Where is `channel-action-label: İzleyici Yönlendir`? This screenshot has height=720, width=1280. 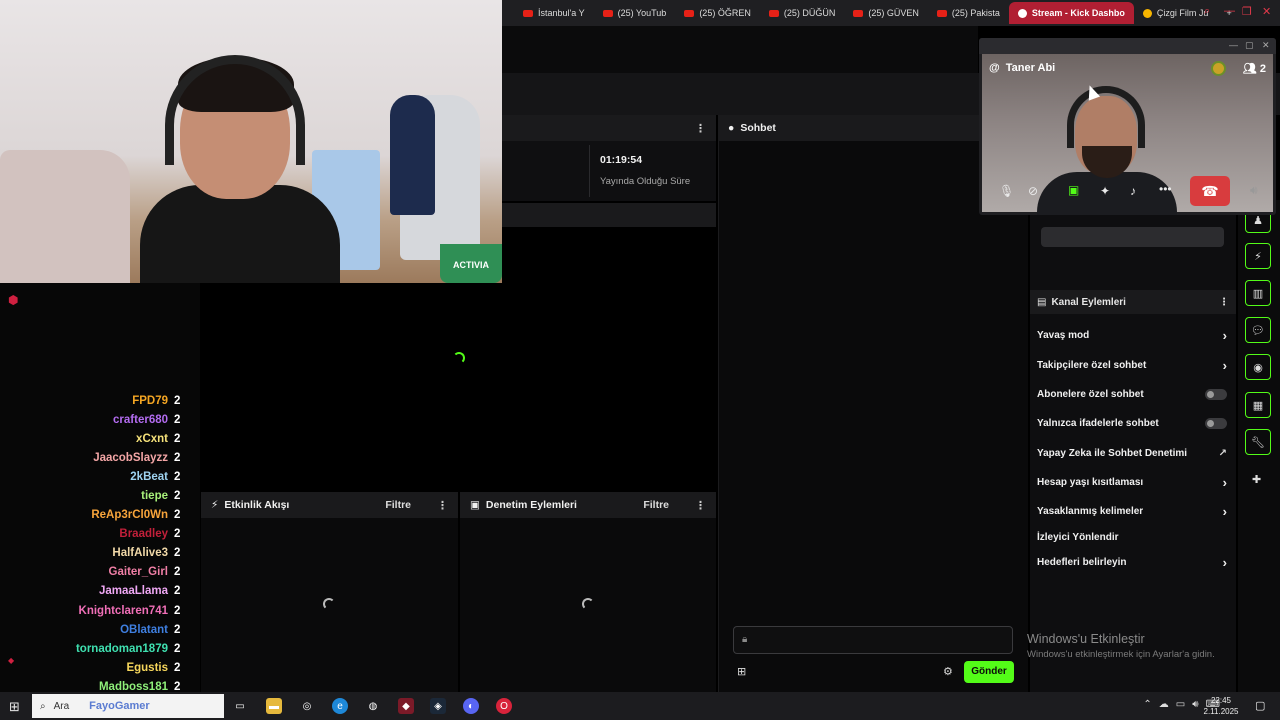 channel-action-label: İzleyici Yönlendir is located at coordinates (1078, 537).